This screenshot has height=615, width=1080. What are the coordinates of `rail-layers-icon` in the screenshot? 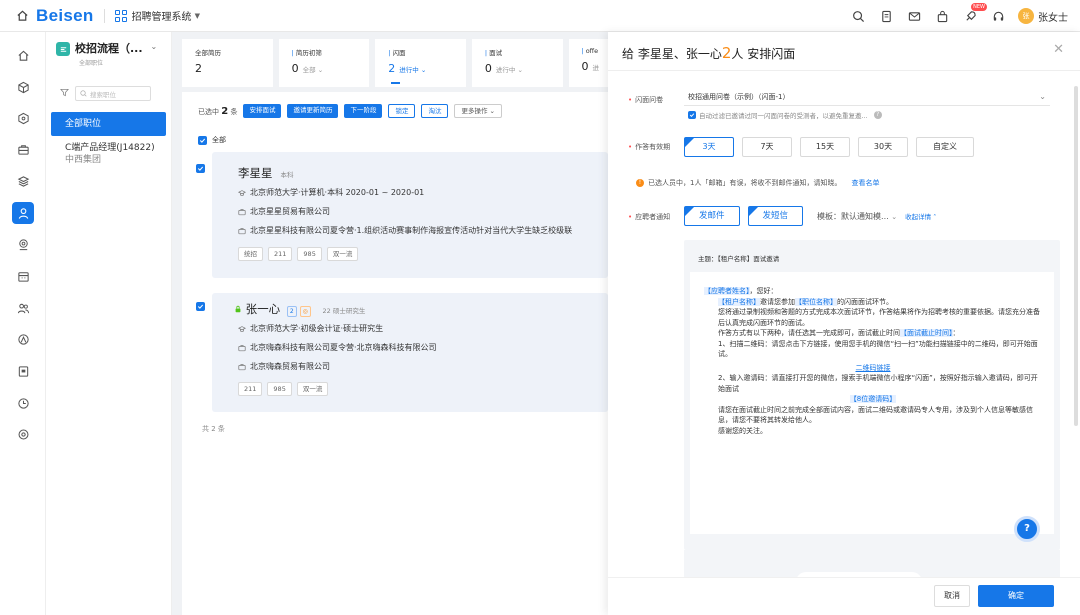 It's located at (23, 181).